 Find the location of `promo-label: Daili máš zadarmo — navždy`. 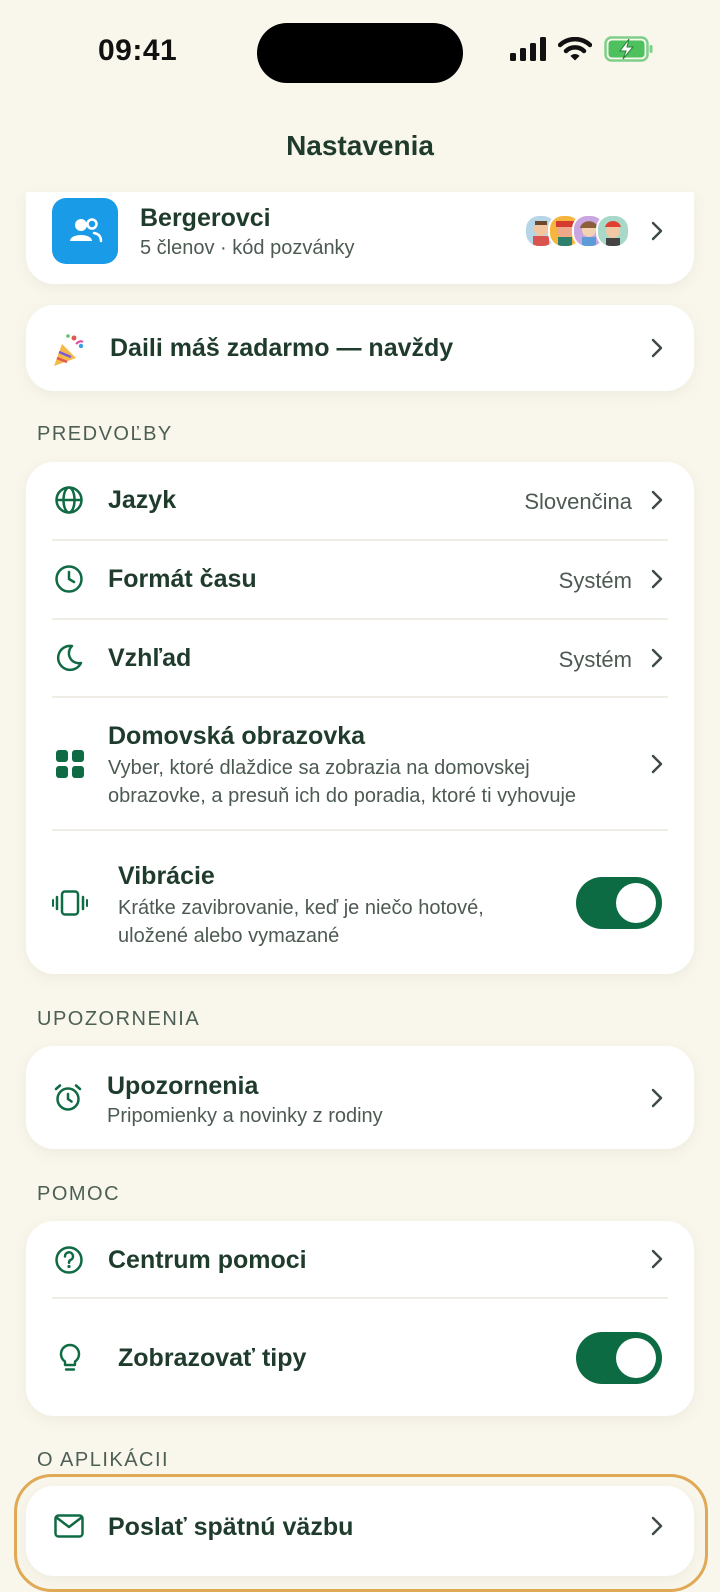

promo-label: Daili máš zadarmo — navždy is located at coordinates (282, 348).